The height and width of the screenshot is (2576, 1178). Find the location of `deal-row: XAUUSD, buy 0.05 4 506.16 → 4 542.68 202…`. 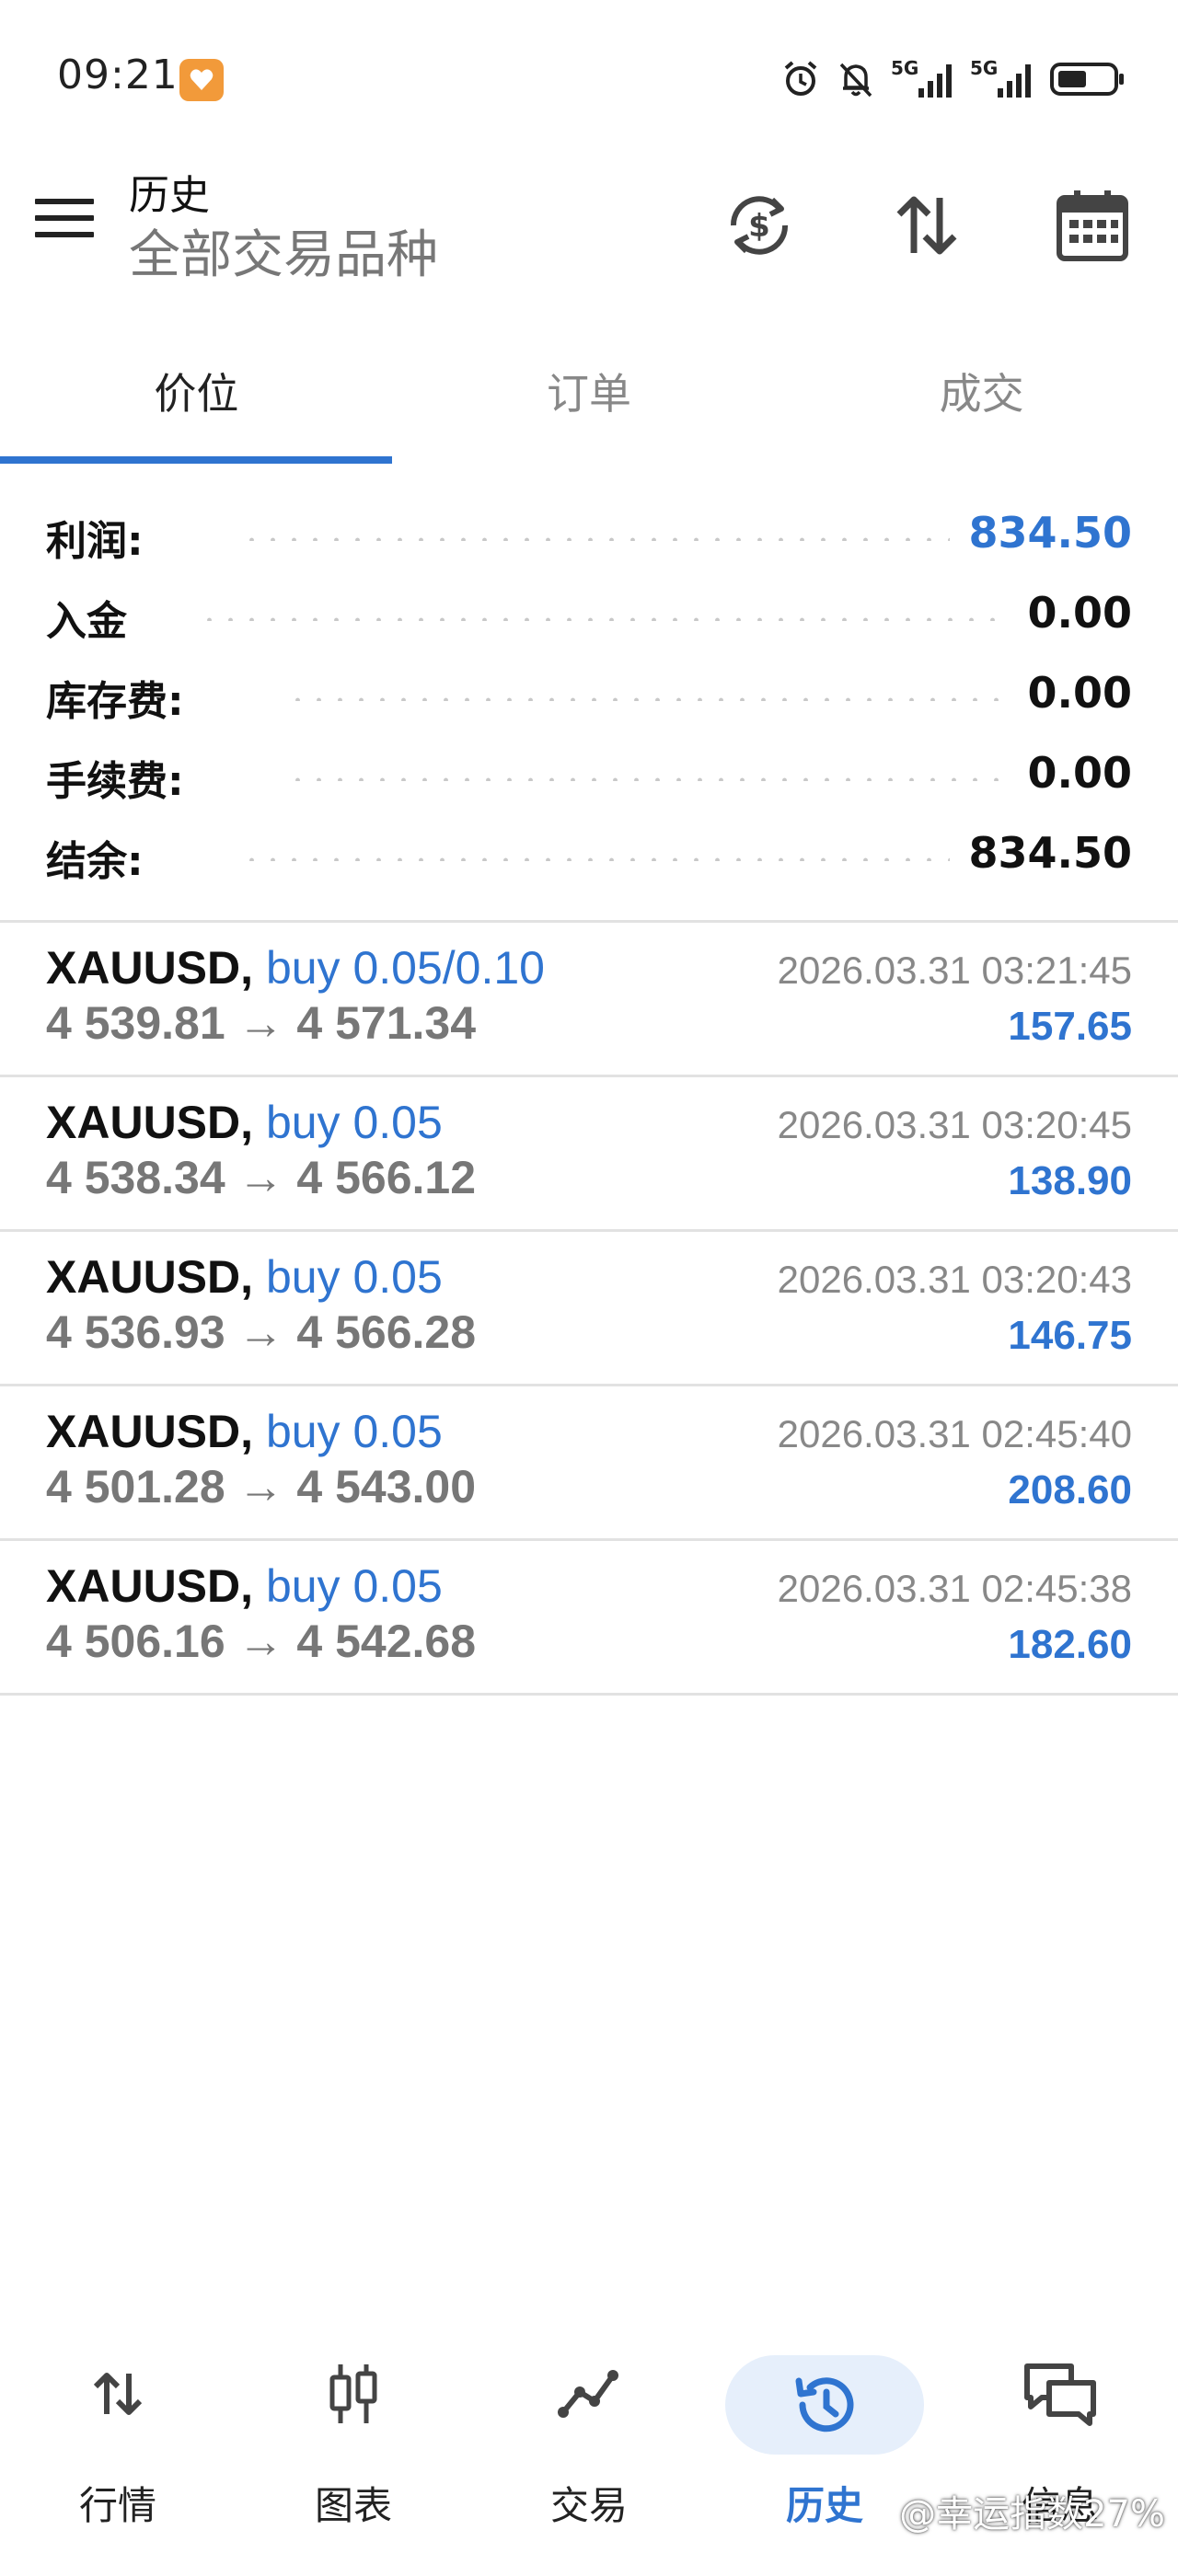

deal-row: XAUUSD, buy 0.05 4 506.16 → 4 542.68 202… is located at coordinates (589, 1618).